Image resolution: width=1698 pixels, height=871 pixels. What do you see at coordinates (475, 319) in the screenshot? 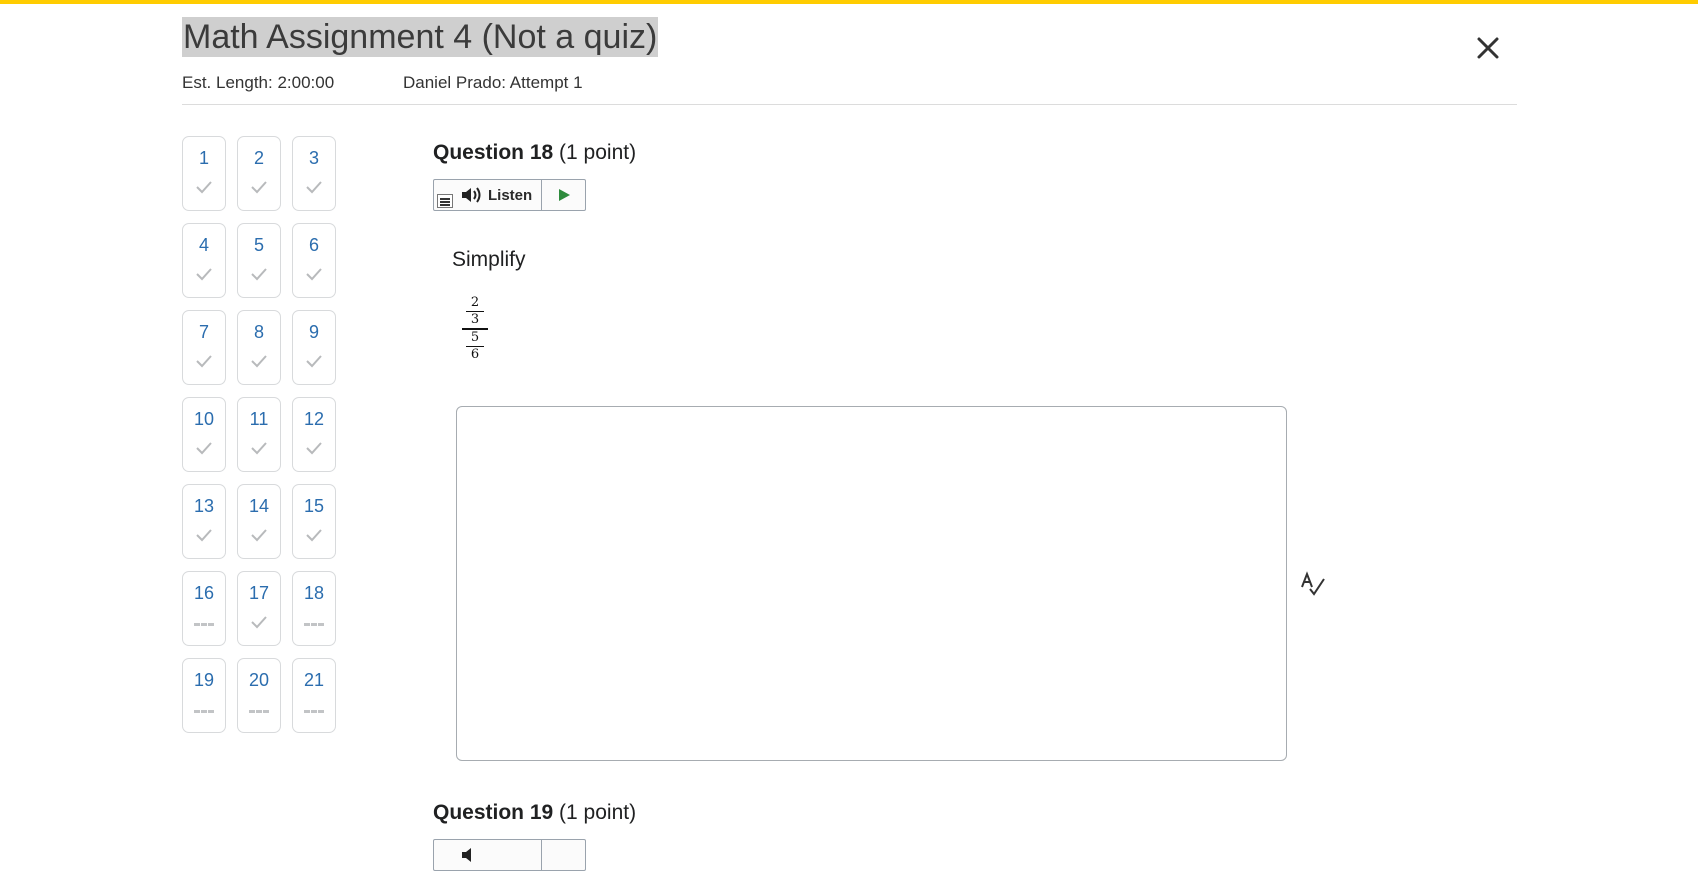
I see `inner-denominator: 3` at bounding box center [475, 319].